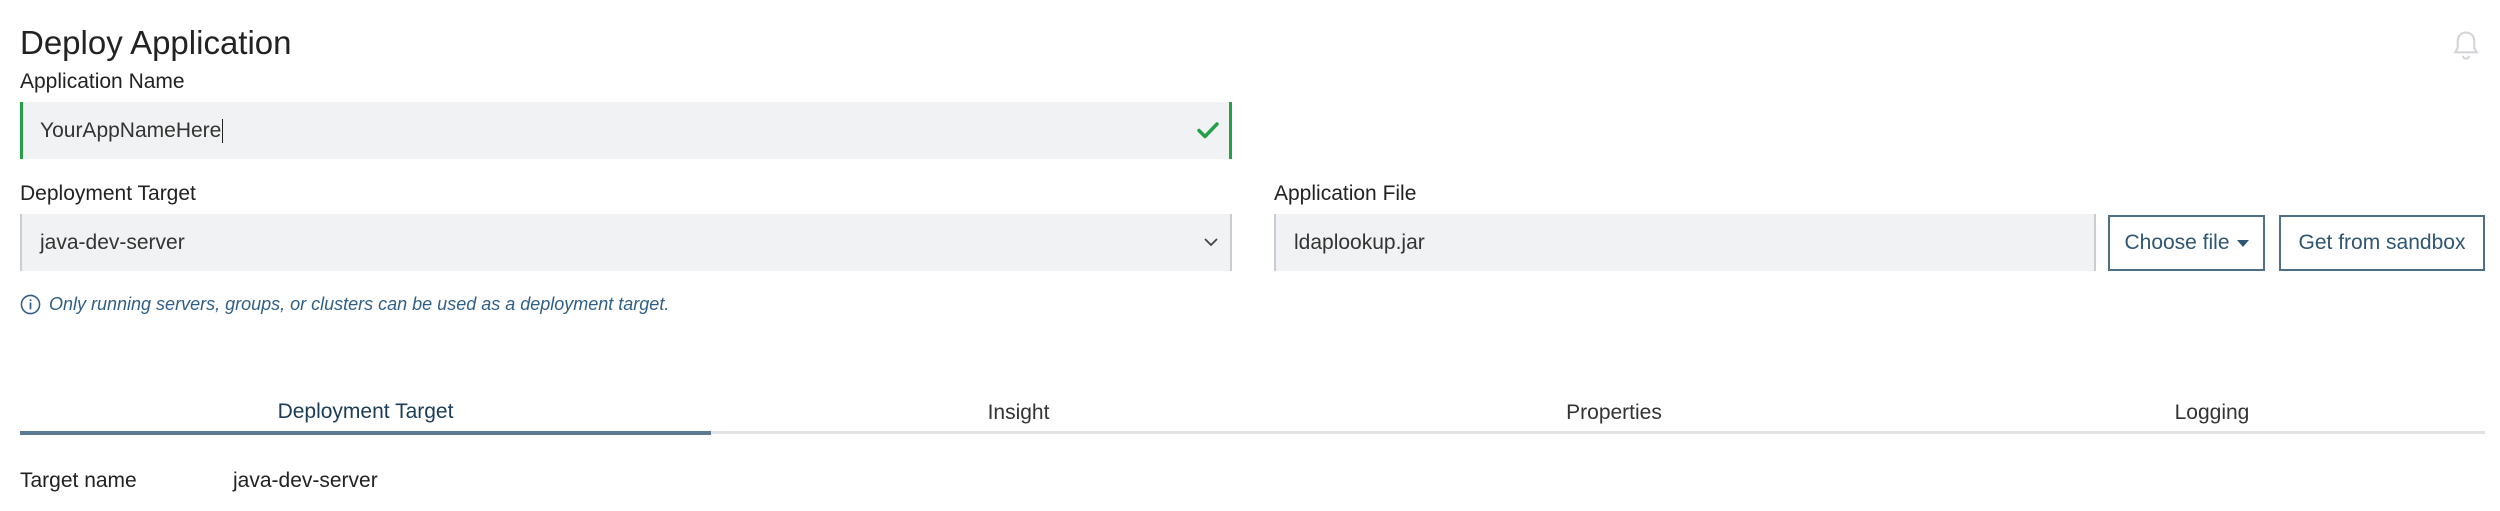 This screenshot has height=511, width=2500. What do you see at coordinates (1345, 193) in the screenshot?
I see `application-file-label: Application File` at bounding box center [1345, 193].